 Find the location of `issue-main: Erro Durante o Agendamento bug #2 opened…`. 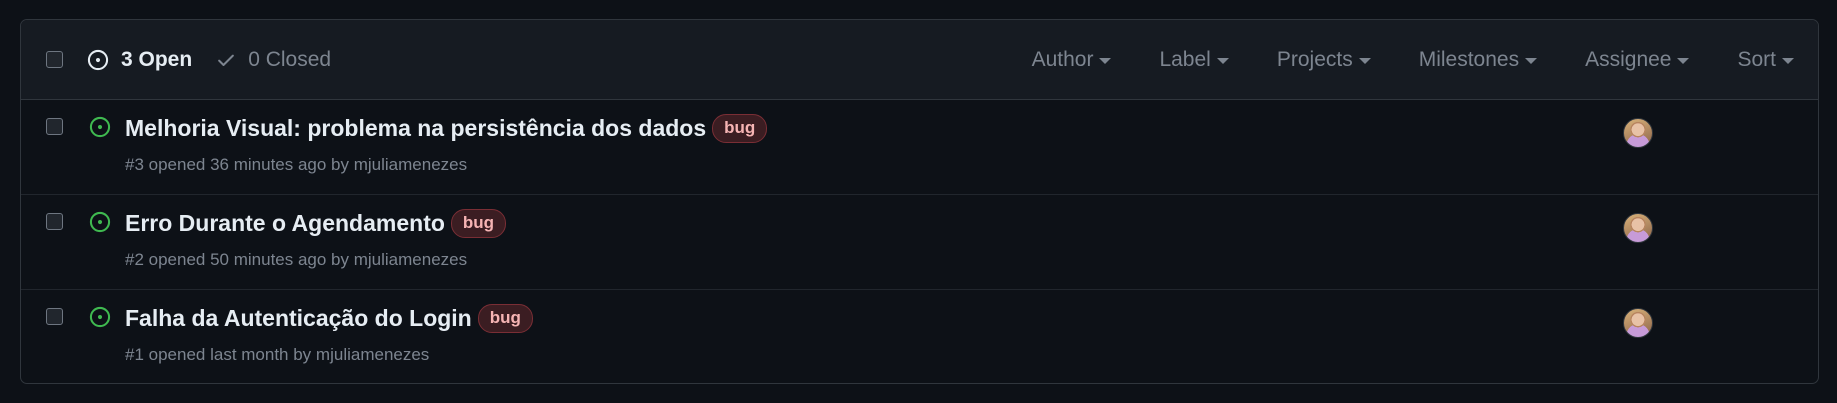

issue-main: Erro Durante o Agendamento bug #2 opened… is located at coordinates (316, 239).